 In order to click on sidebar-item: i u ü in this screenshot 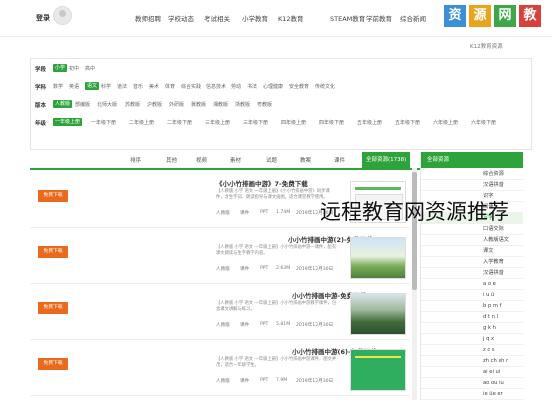, I will do `click(472, 295)`.